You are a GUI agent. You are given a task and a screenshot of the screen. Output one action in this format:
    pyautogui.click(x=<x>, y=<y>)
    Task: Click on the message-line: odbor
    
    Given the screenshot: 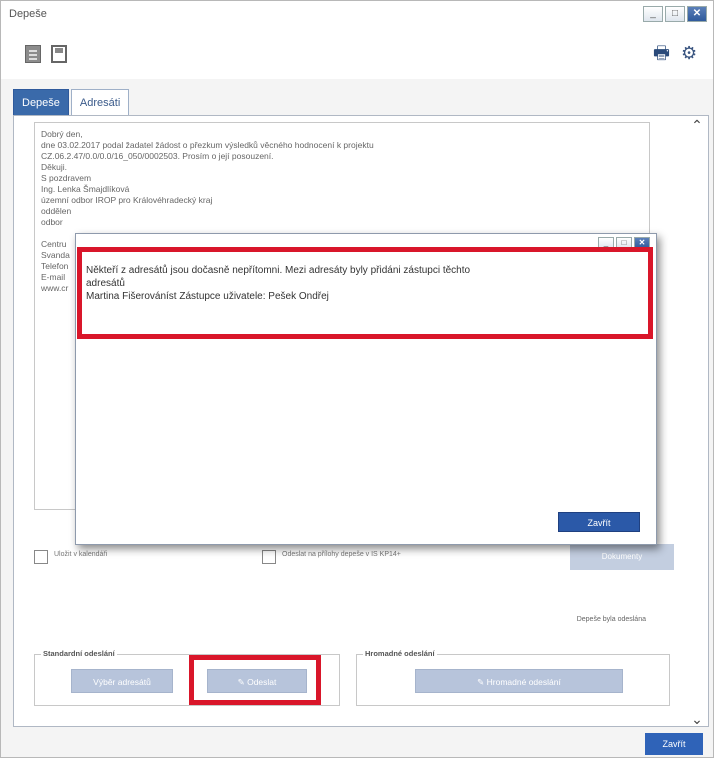 What is the action you would take?
    pyautogui.click(x=52, y=222)
    